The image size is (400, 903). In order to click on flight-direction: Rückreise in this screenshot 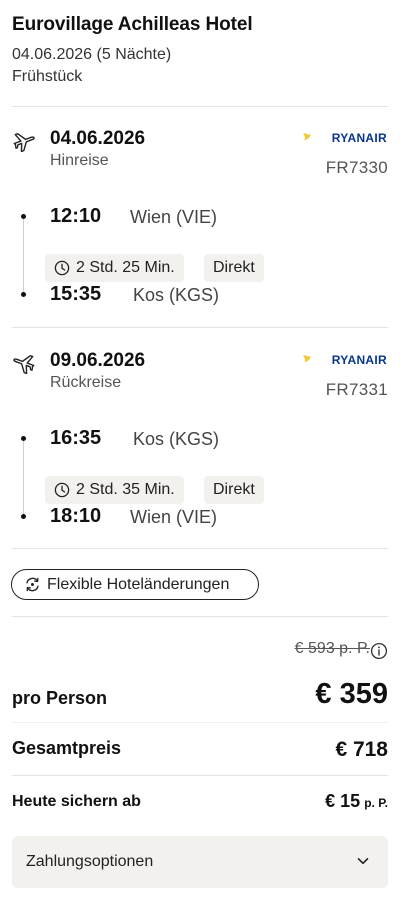, I will do `click(86, 382)`.